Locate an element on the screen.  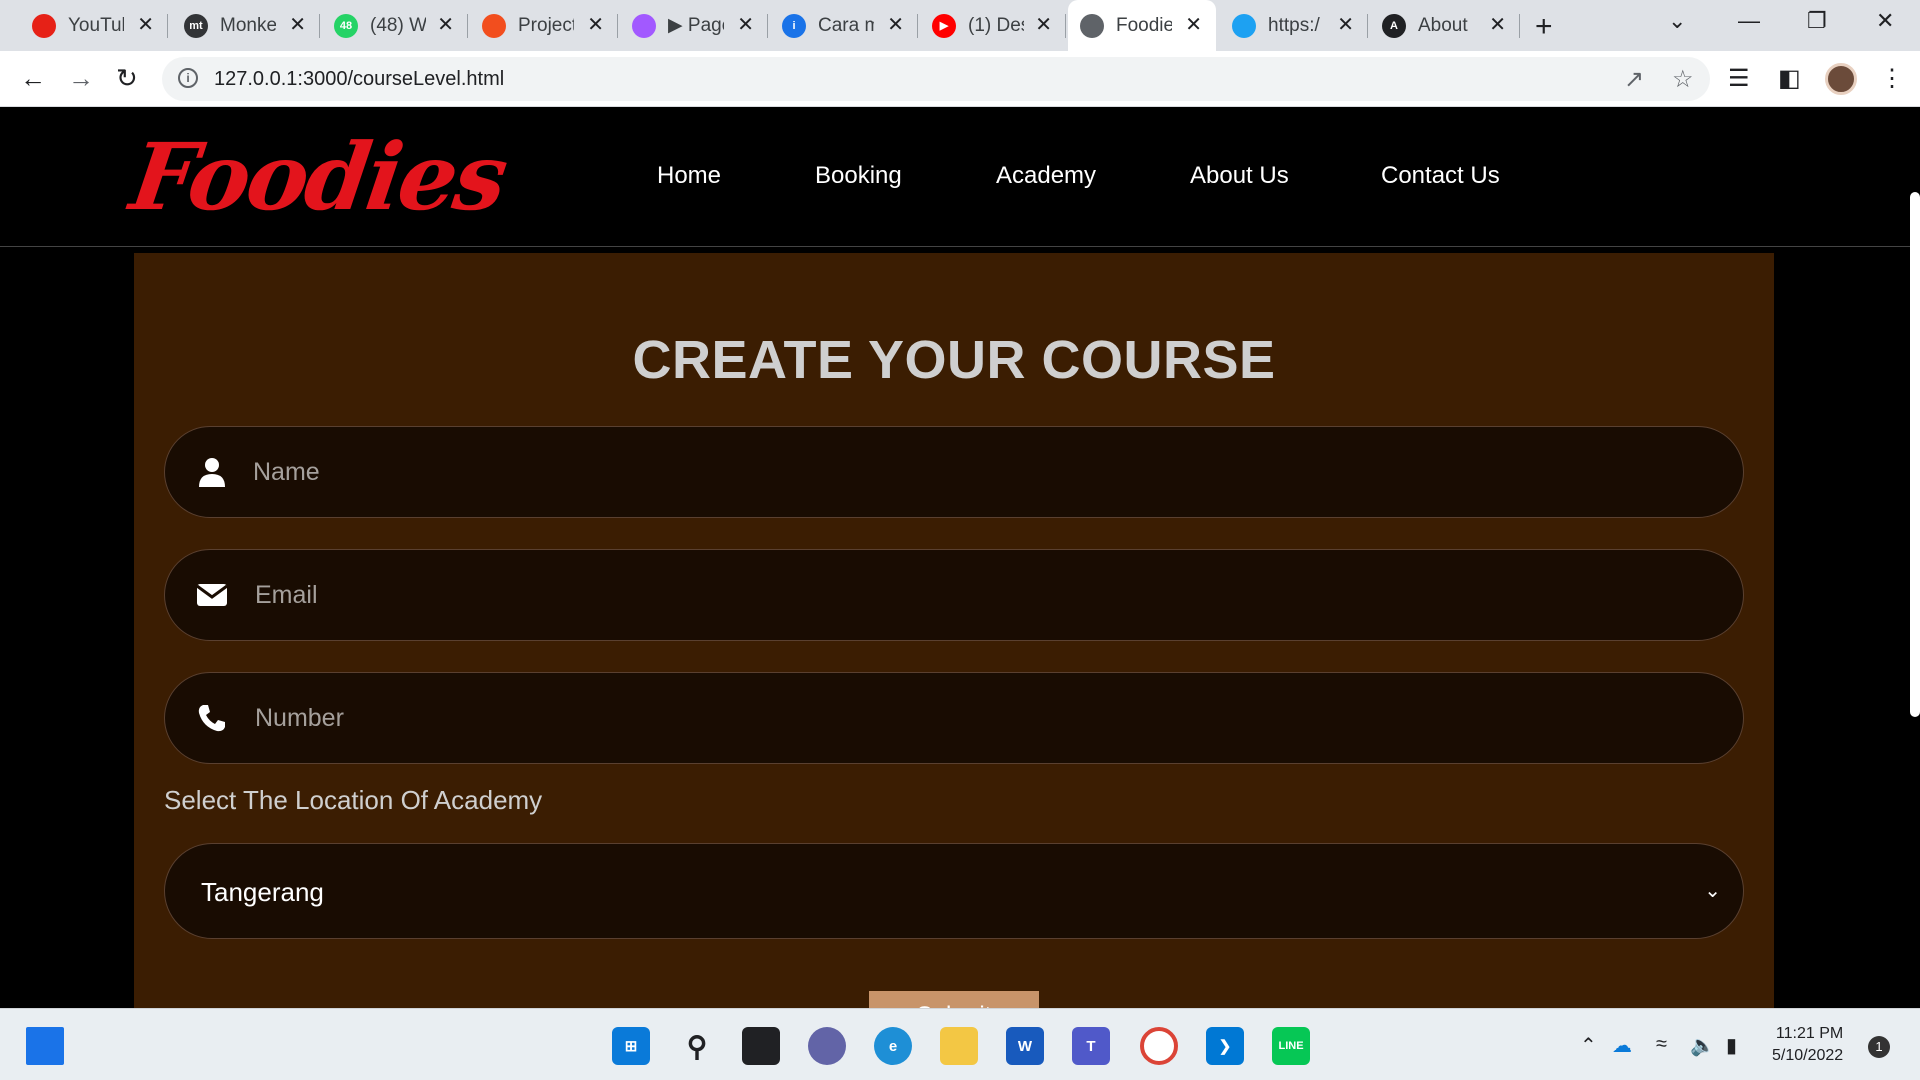
tab-title: Project is located at coordinates (546, 25).